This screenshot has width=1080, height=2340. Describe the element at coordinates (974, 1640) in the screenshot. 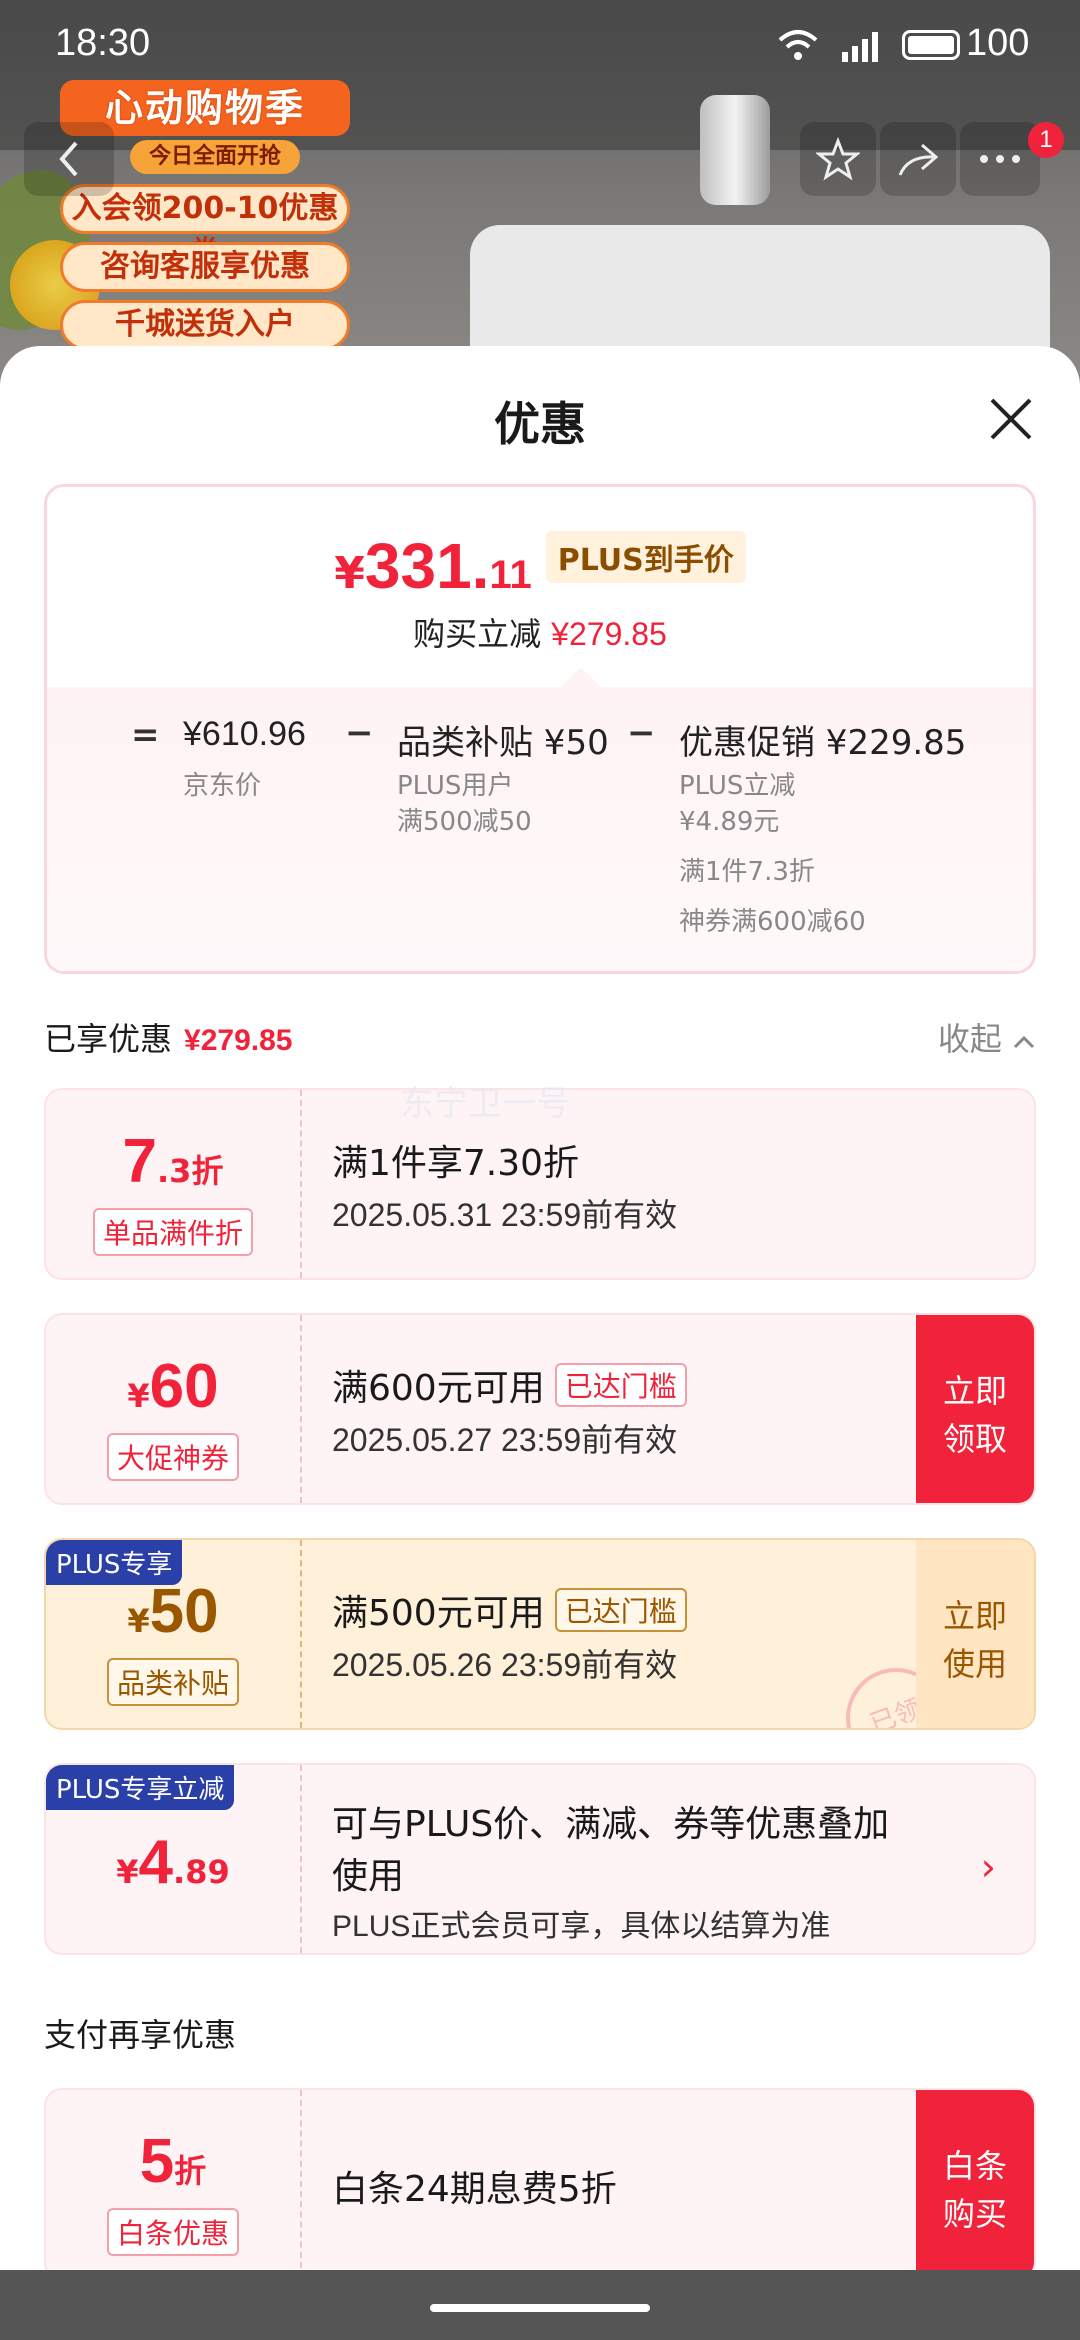

I see `use-button-label: 立即 使用` at that location.